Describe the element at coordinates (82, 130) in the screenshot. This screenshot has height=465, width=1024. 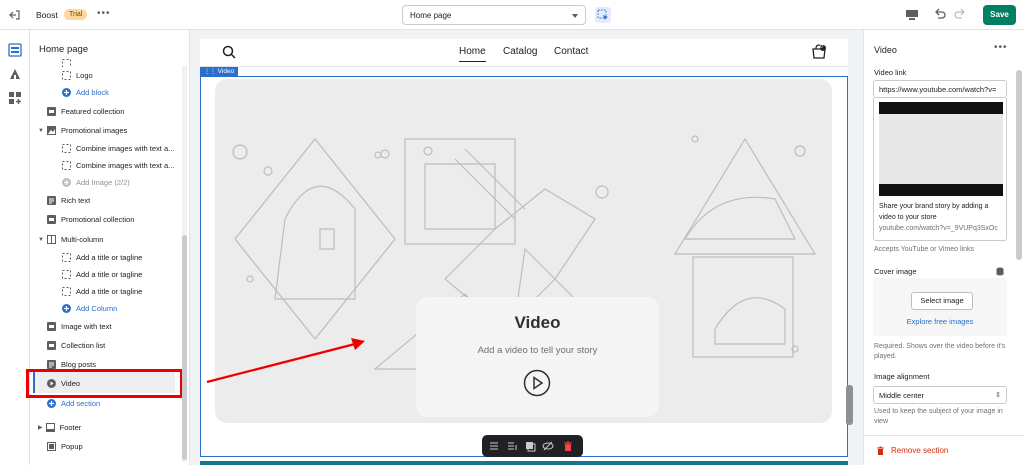
I see `sidebar-item-promotional-images: ▼ Promotional images` at that location.